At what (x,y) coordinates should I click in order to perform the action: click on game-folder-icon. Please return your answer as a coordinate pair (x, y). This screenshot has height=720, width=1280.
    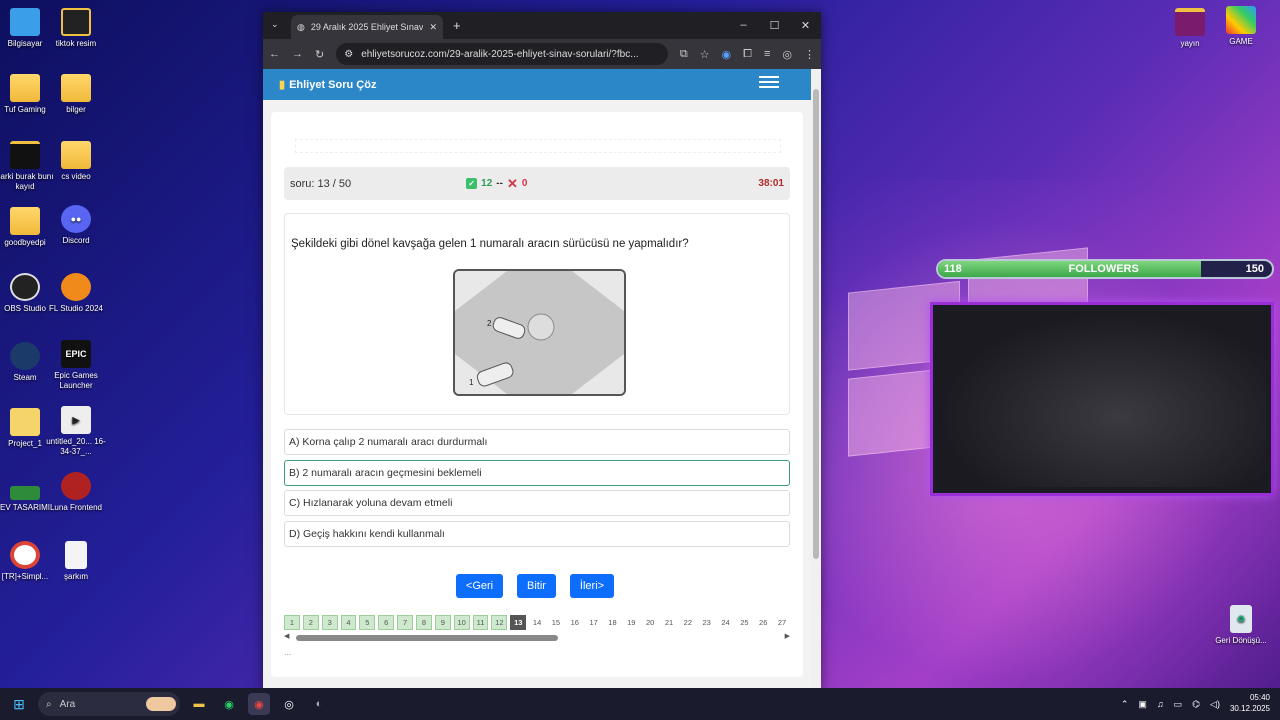
    Looking at the image, I should click on (1241, 20).